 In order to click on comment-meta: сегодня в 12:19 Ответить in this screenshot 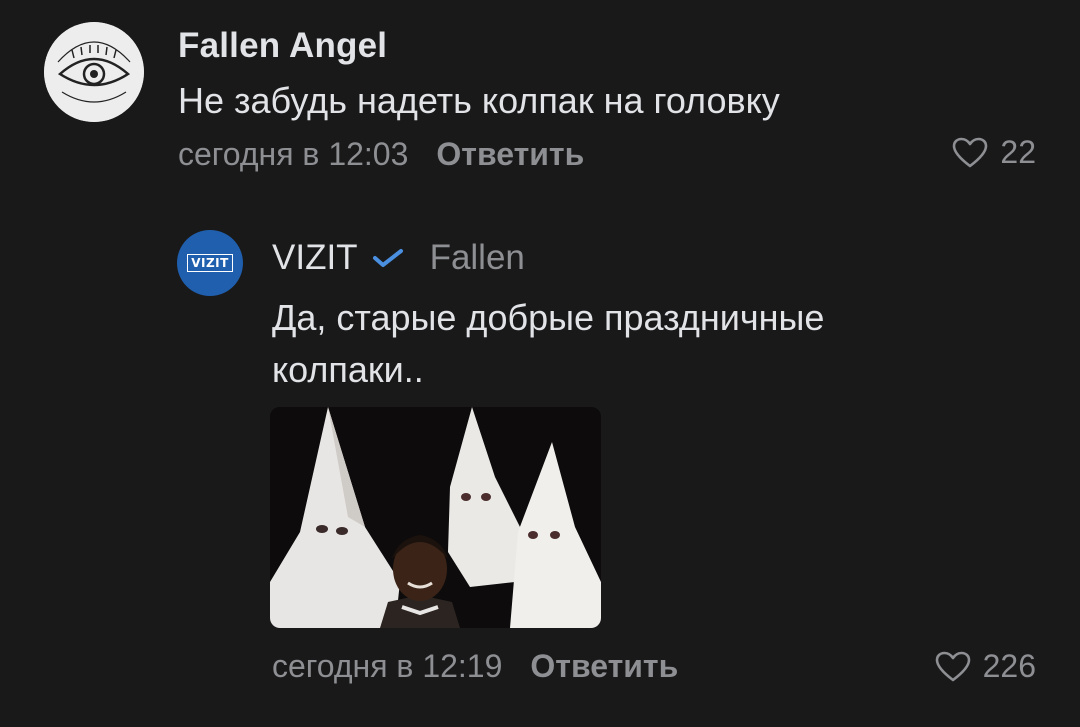, I will do `click(475, 666)`.